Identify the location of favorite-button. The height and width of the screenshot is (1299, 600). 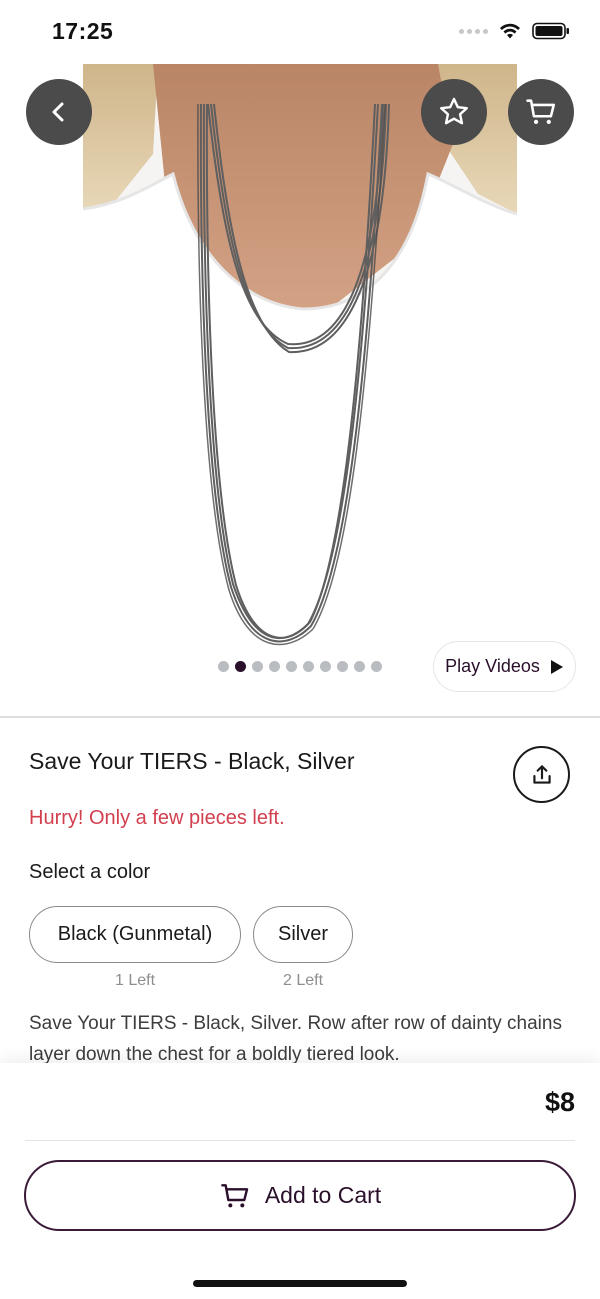
(454, 112).